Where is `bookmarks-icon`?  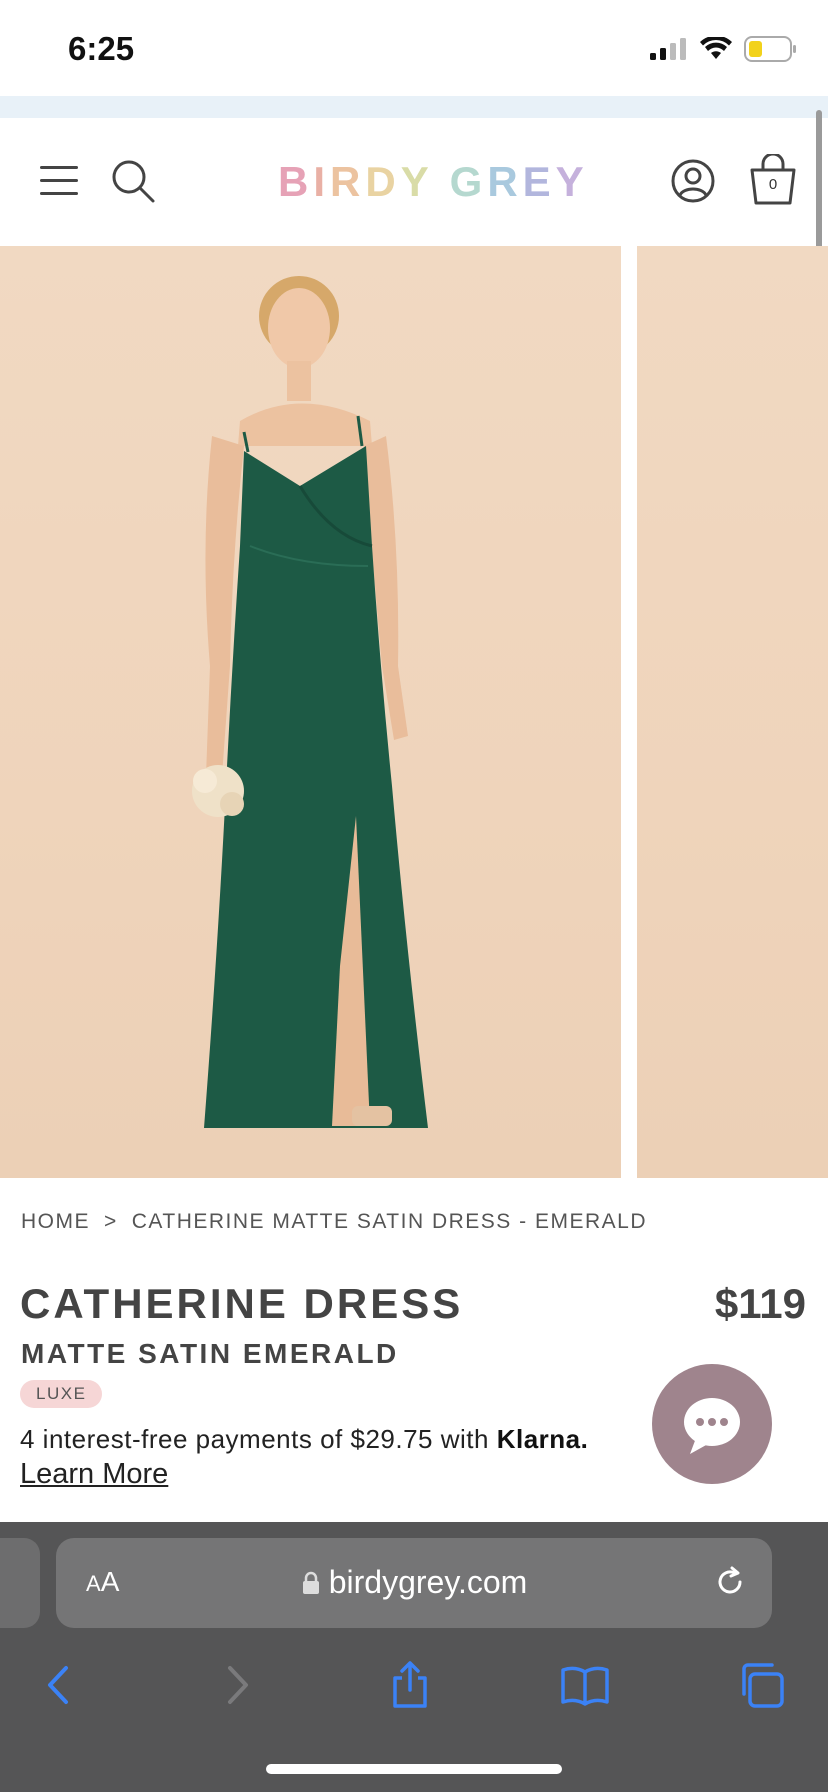 bookmarks-icon is located at coordinates (585, 1685).